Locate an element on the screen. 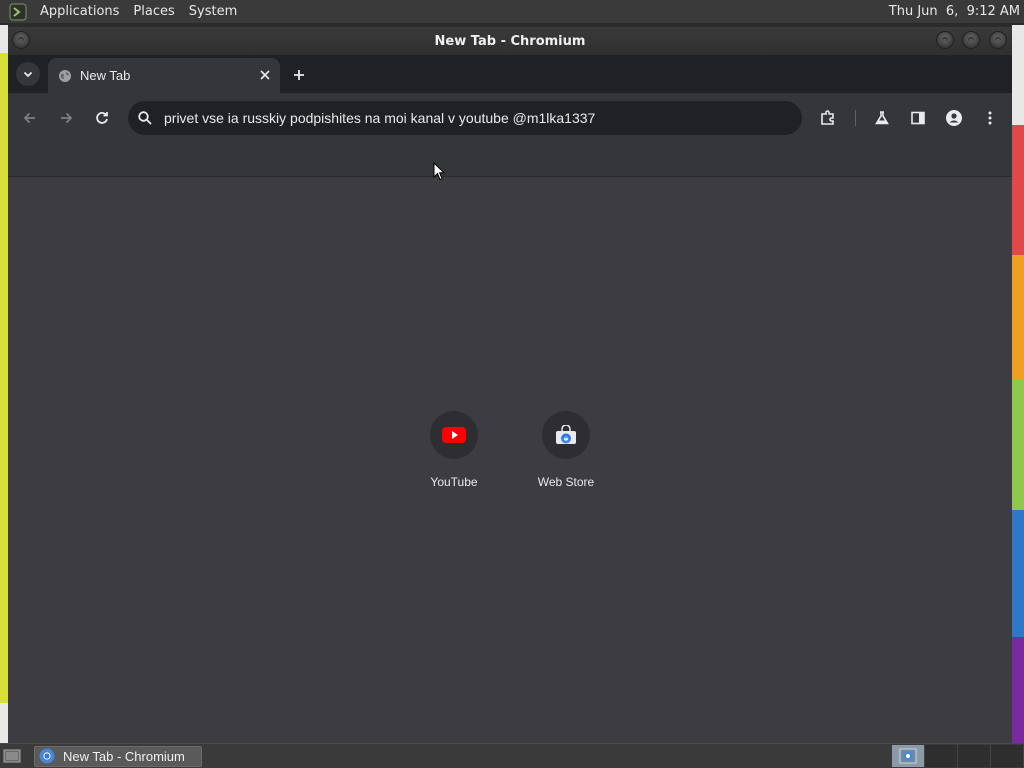 This screenshot has width=1024, height=768. arrow-left-icon is located at coordinates (29, 118).